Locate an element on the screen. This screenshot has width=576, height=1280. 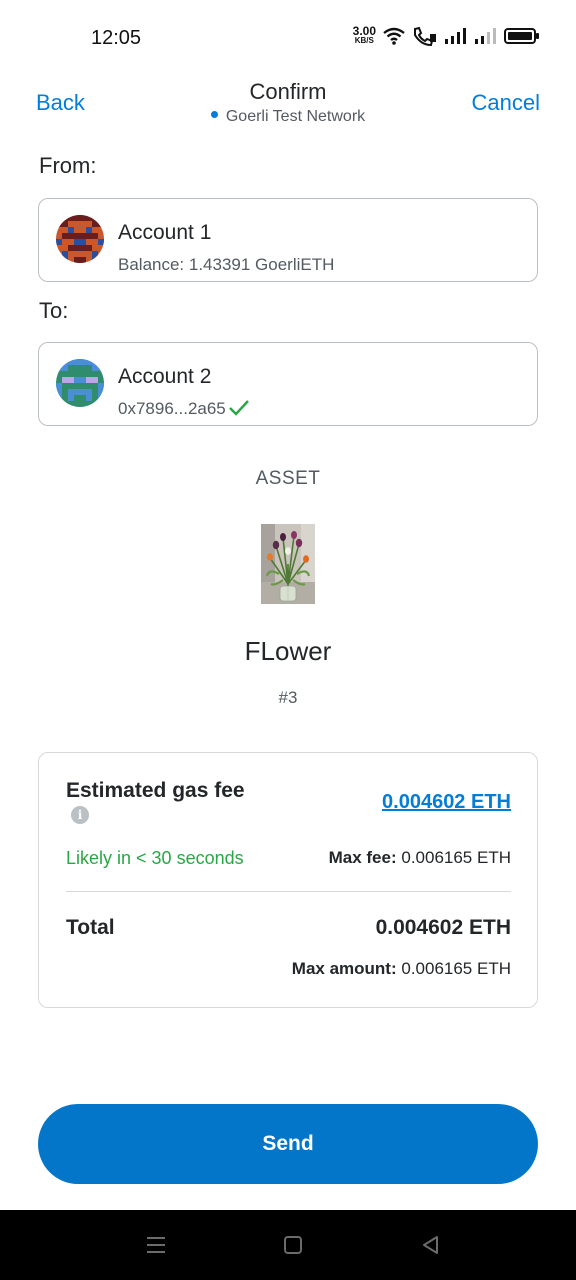
status-icons: 3.00 KB/S is located at coordinates (446, 35).